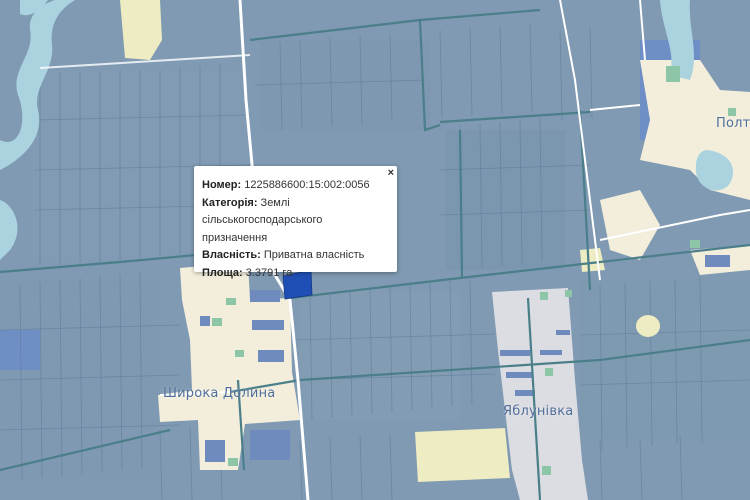 The width and height of the screenshot is (750, 500). What do you see at coordinates (222, 272) in the screenshot?
I see `popup-label-area: Площа:` at bounding box center [222, 272].